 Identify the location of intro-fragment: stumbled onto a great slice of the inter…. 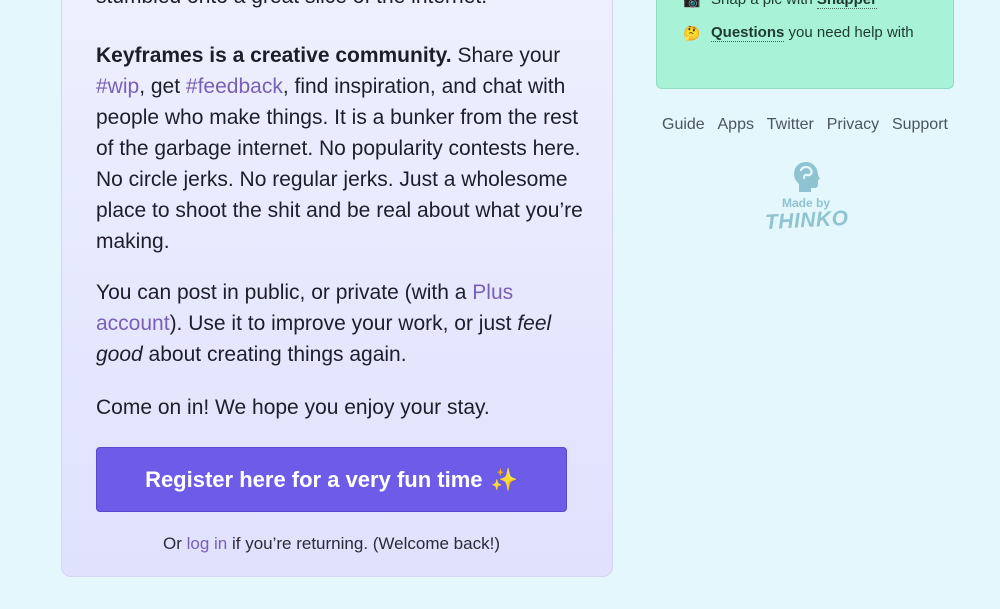
(341, 6).